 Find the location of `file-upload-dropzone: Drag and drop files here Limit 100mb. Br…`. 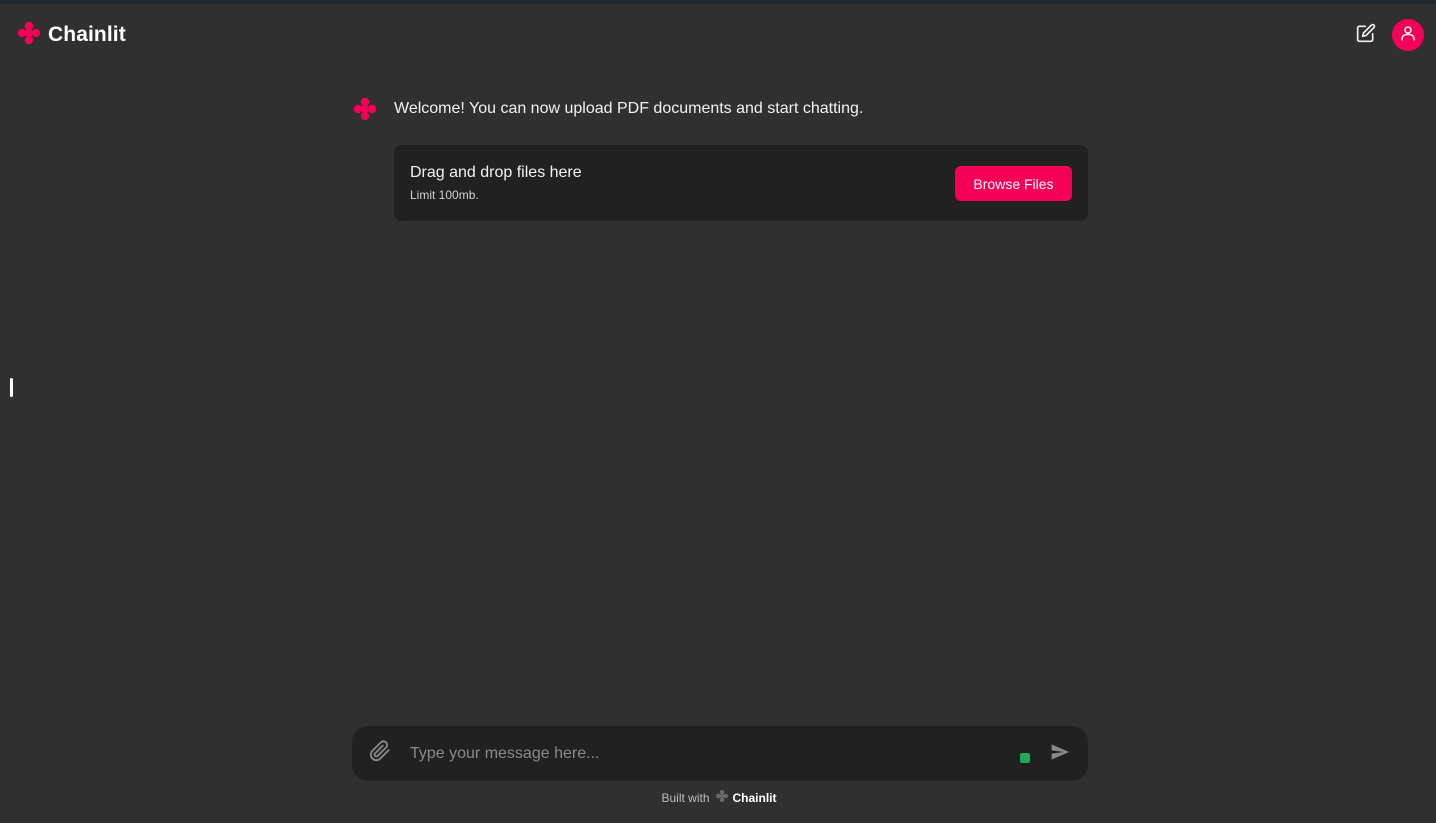

file-upload-dropzone: Drag and drop files here Limit 100mb. Br… is located at coordinates (741, 183).